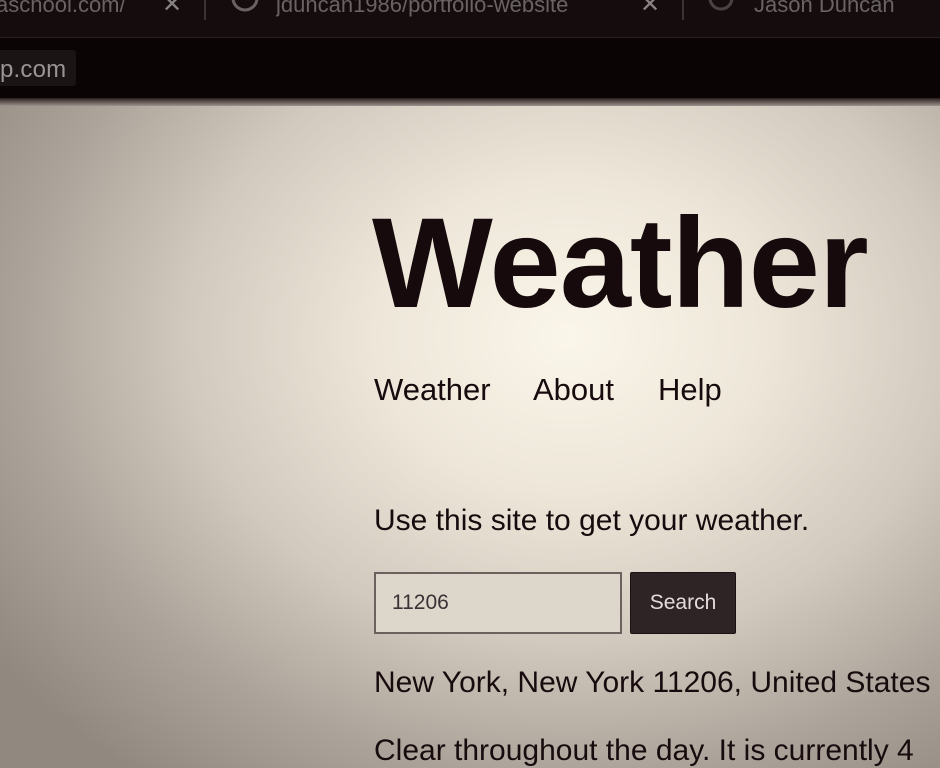 The height and width of the screenshot is (768, 940). I want to click on tab-aschool: aschool.com/, so click(73, 10).